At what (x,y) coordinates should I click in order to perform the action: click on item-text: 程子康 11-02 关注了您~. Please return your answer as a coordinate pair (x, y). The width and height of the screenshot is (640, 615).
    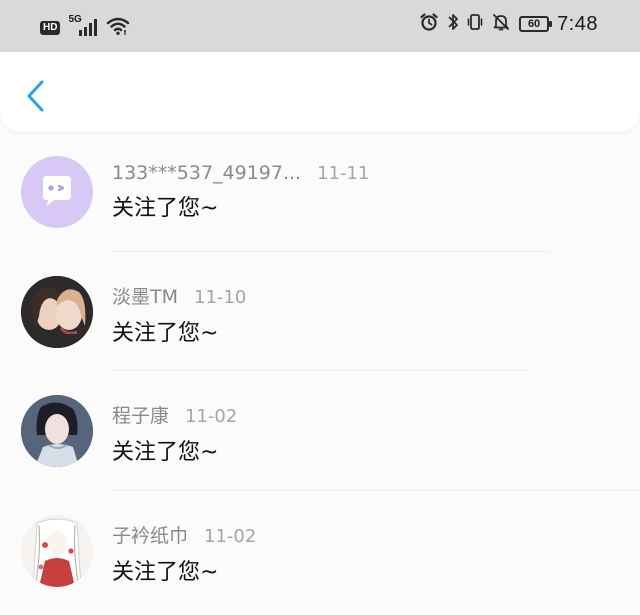
    Looking at the image, I should click on (174, 433).